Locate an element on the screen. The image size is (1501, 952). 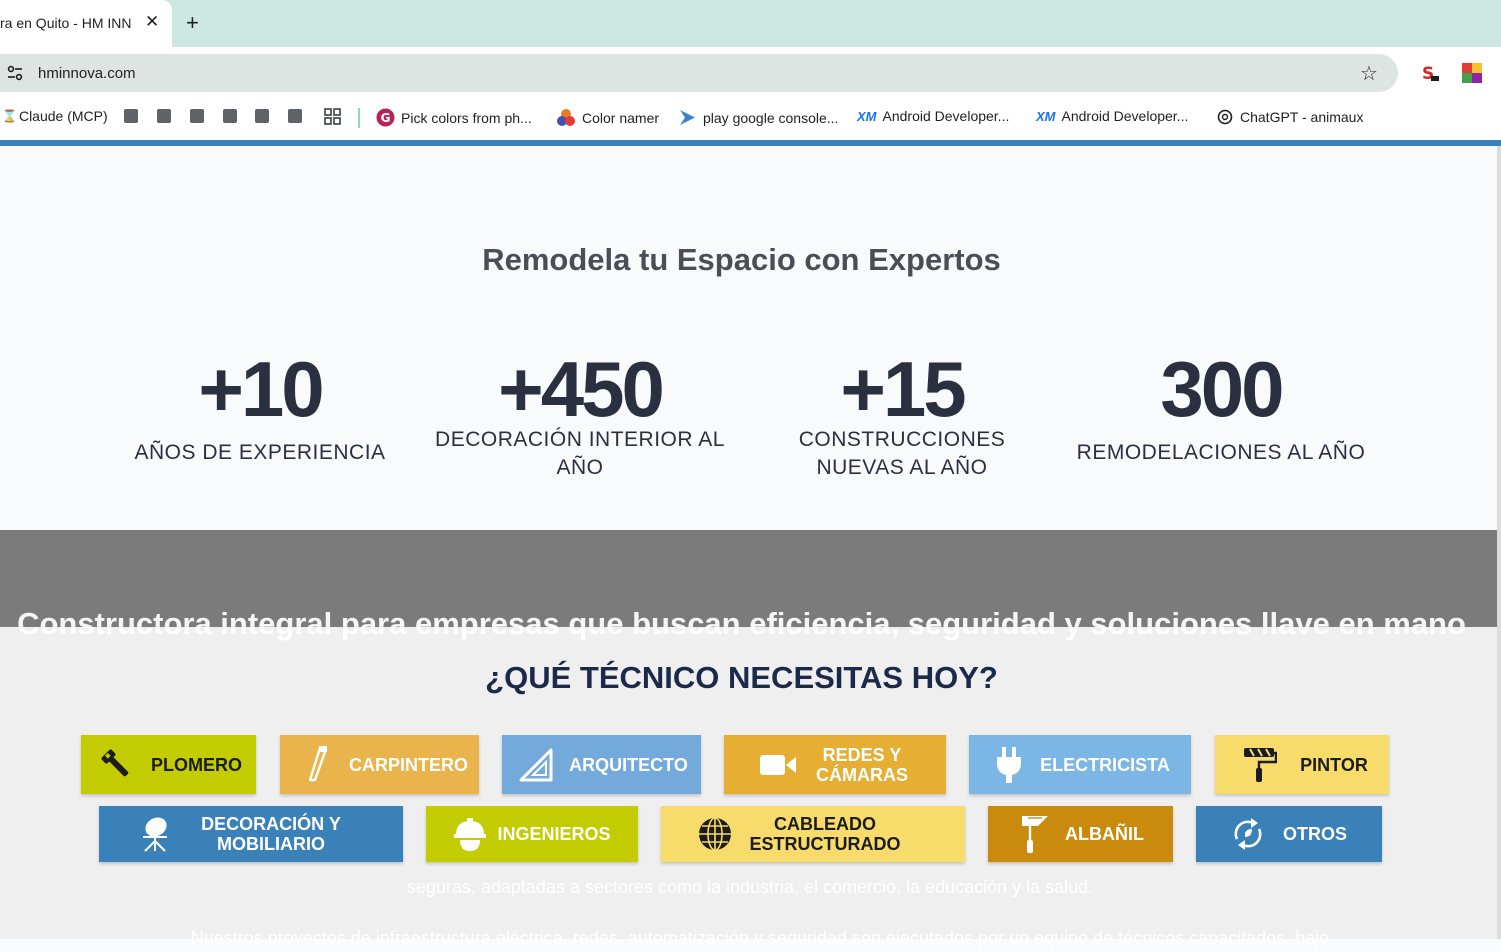
tab-close-button: ✕ is located at coordinates (152, 22).